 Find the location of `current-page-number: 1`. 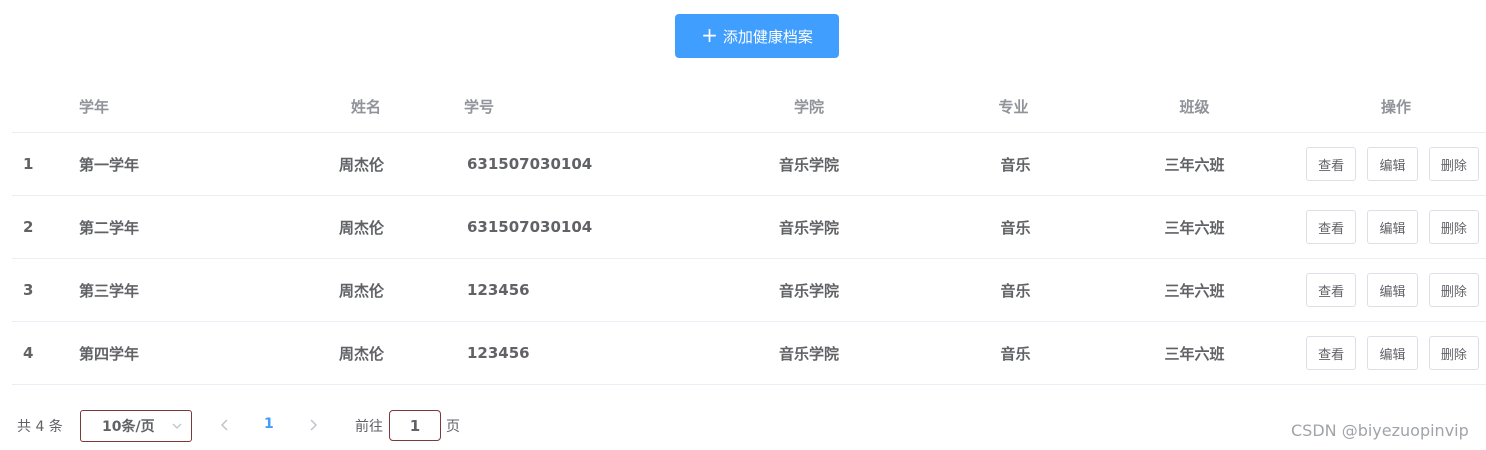

current-page-number: 1 is located at coordinates (269, 424).